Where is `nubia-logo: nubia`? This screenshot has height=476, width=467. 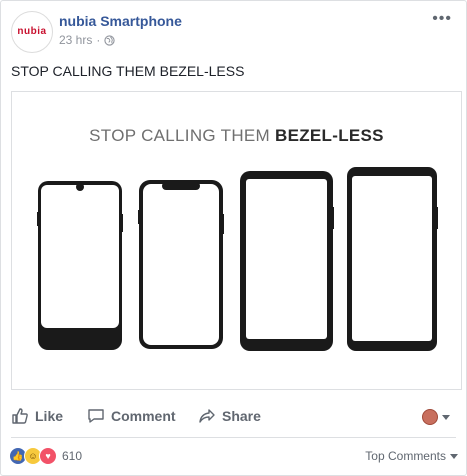 nubia-logo: nubia is located at coordinates (32, 31).